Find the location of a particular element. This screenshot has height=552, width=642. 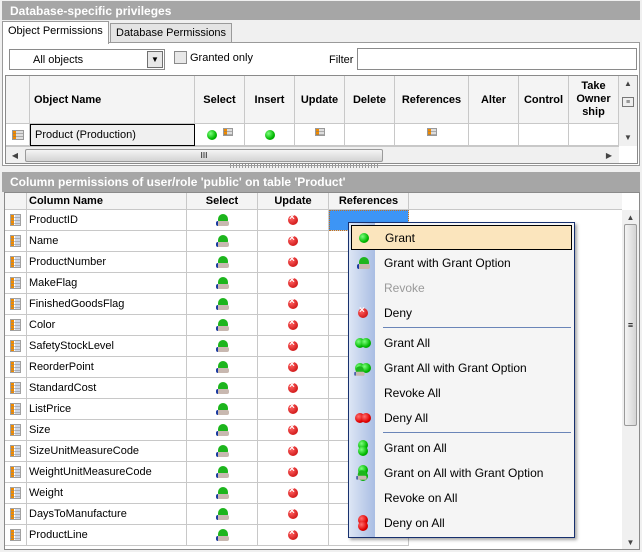

column-name-cell: MakeFlag is located at coordinates (107, 283).